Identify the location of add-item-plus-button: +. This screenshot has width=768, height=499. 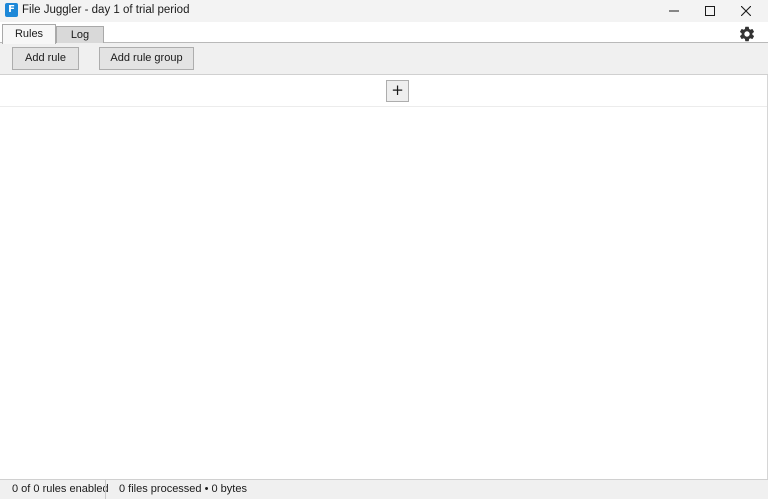
(397, 91).